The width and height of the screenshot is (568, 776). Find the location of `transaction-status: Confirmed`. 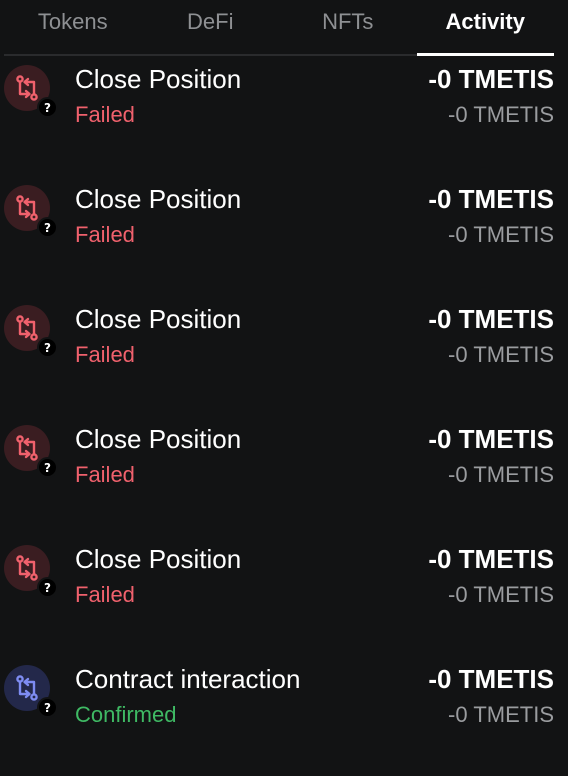

transaction-status: Confirmed is located at coordinates (126, 714).